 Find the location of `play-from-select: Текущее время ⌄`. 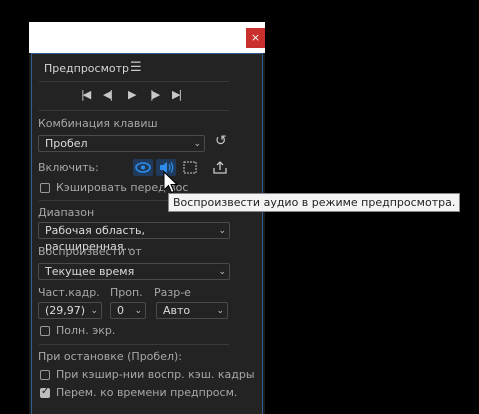

play-from-select: Текущее время ⌄ is located at coordinates (134, 271).